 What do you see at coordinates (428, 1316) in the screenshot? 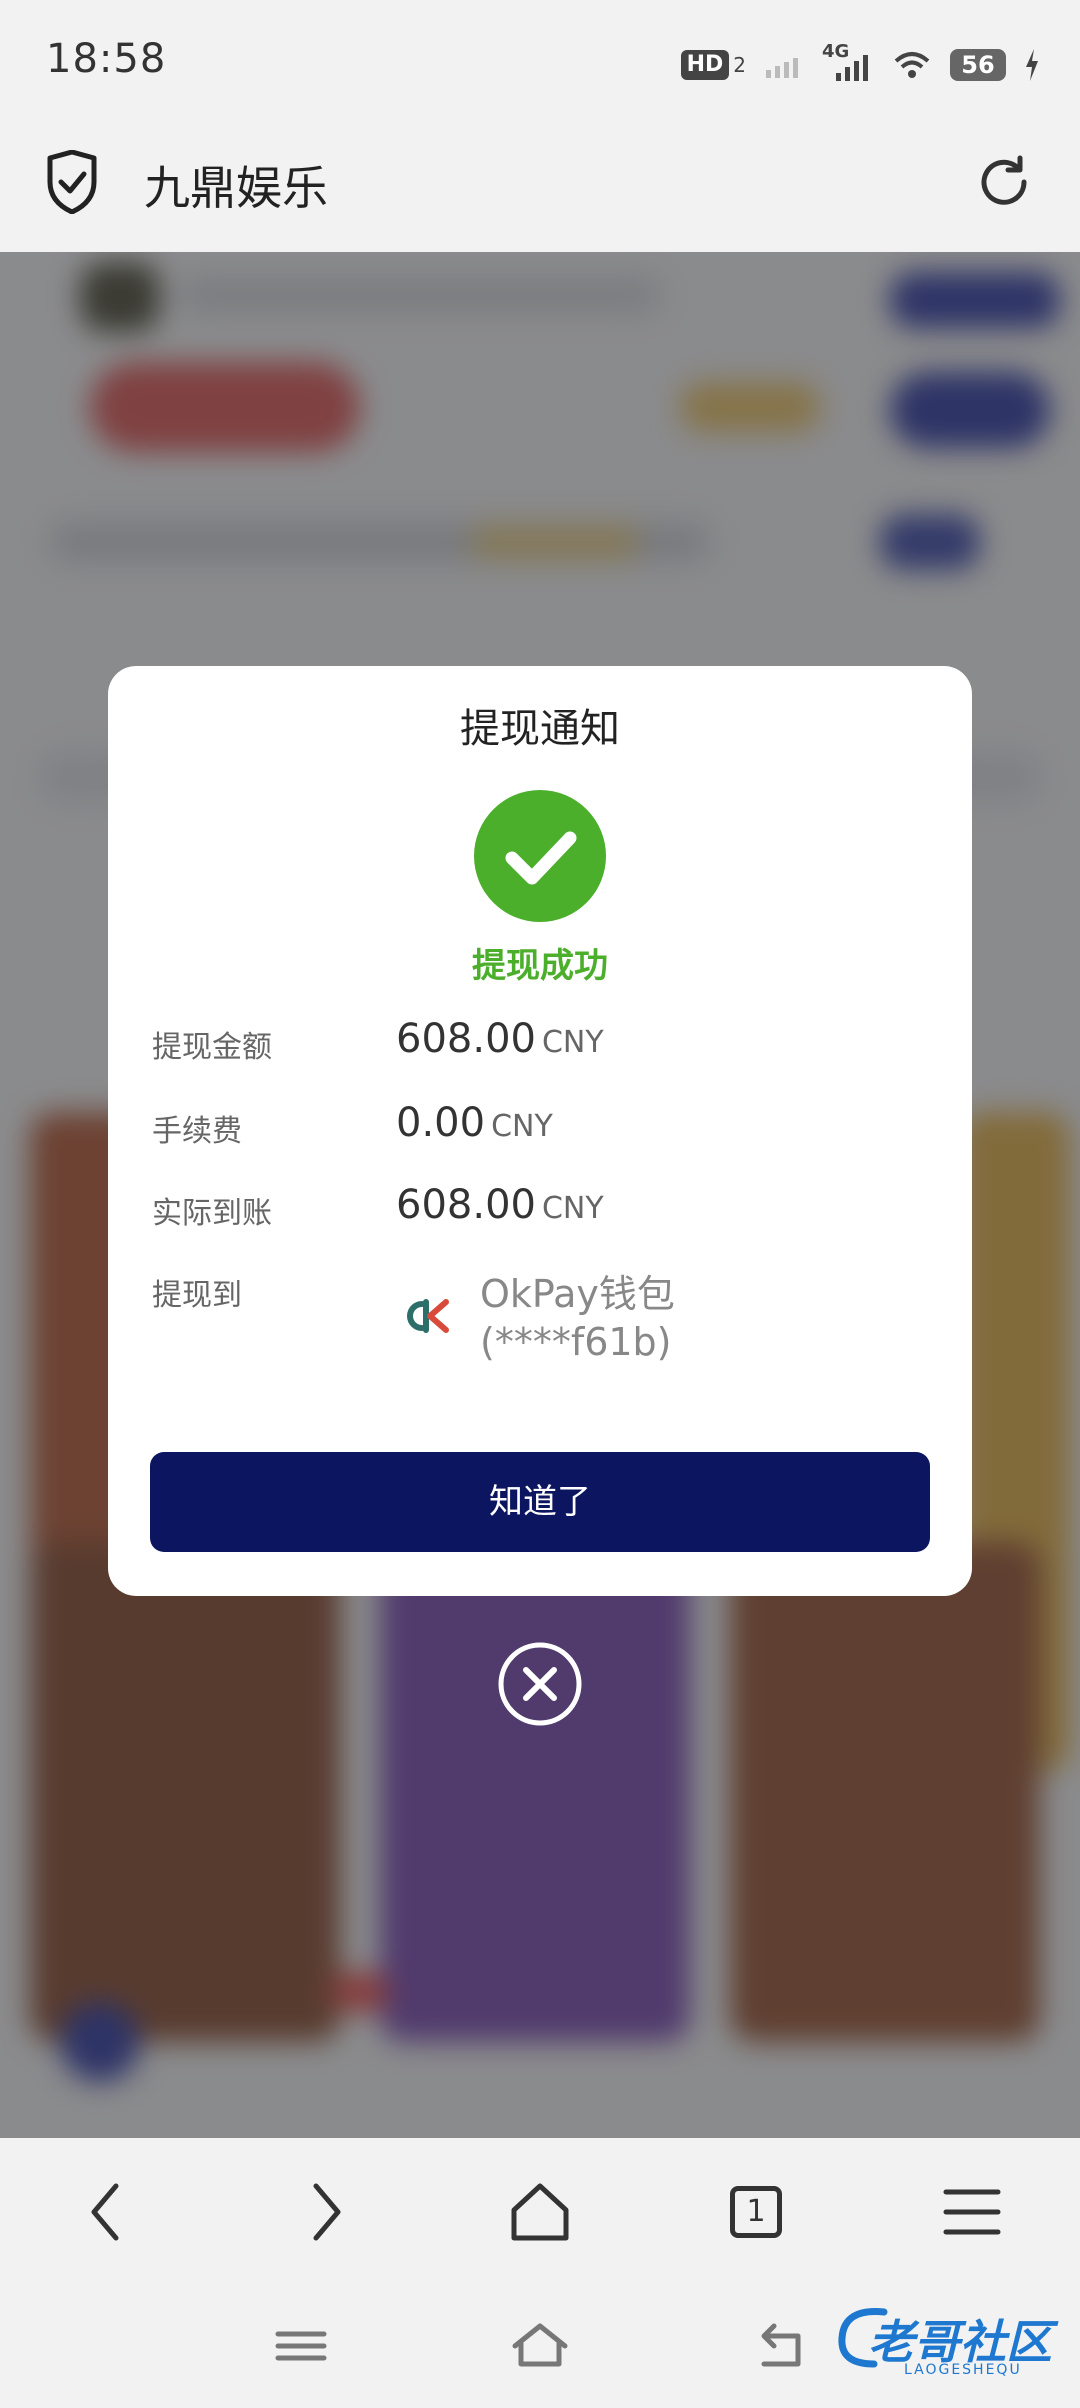
I see `okpay-logo-icon` at bounding box center [428, 1316].